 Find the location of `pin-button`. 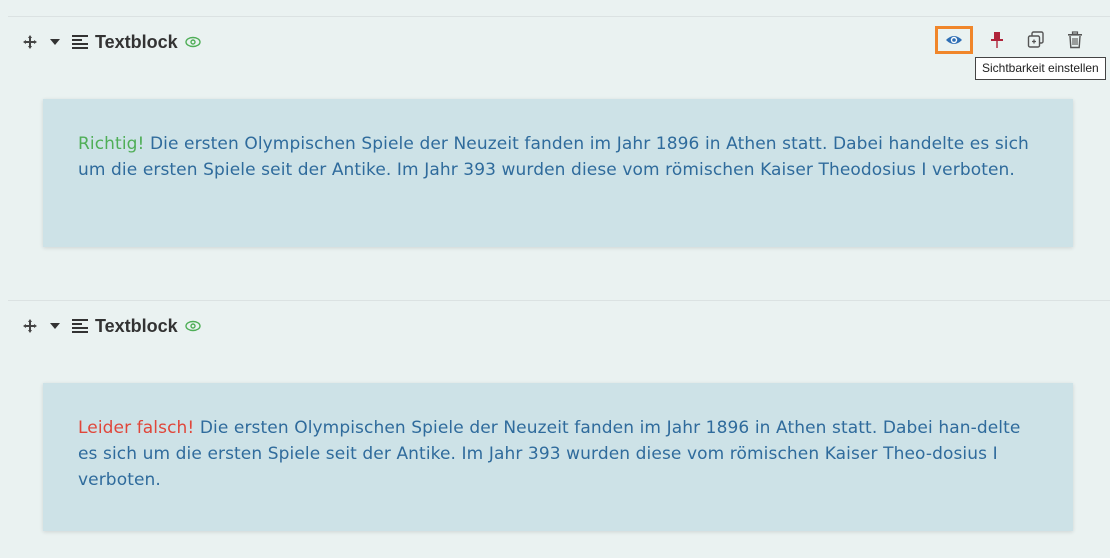

pin-button is located at coordinates (997, 40).